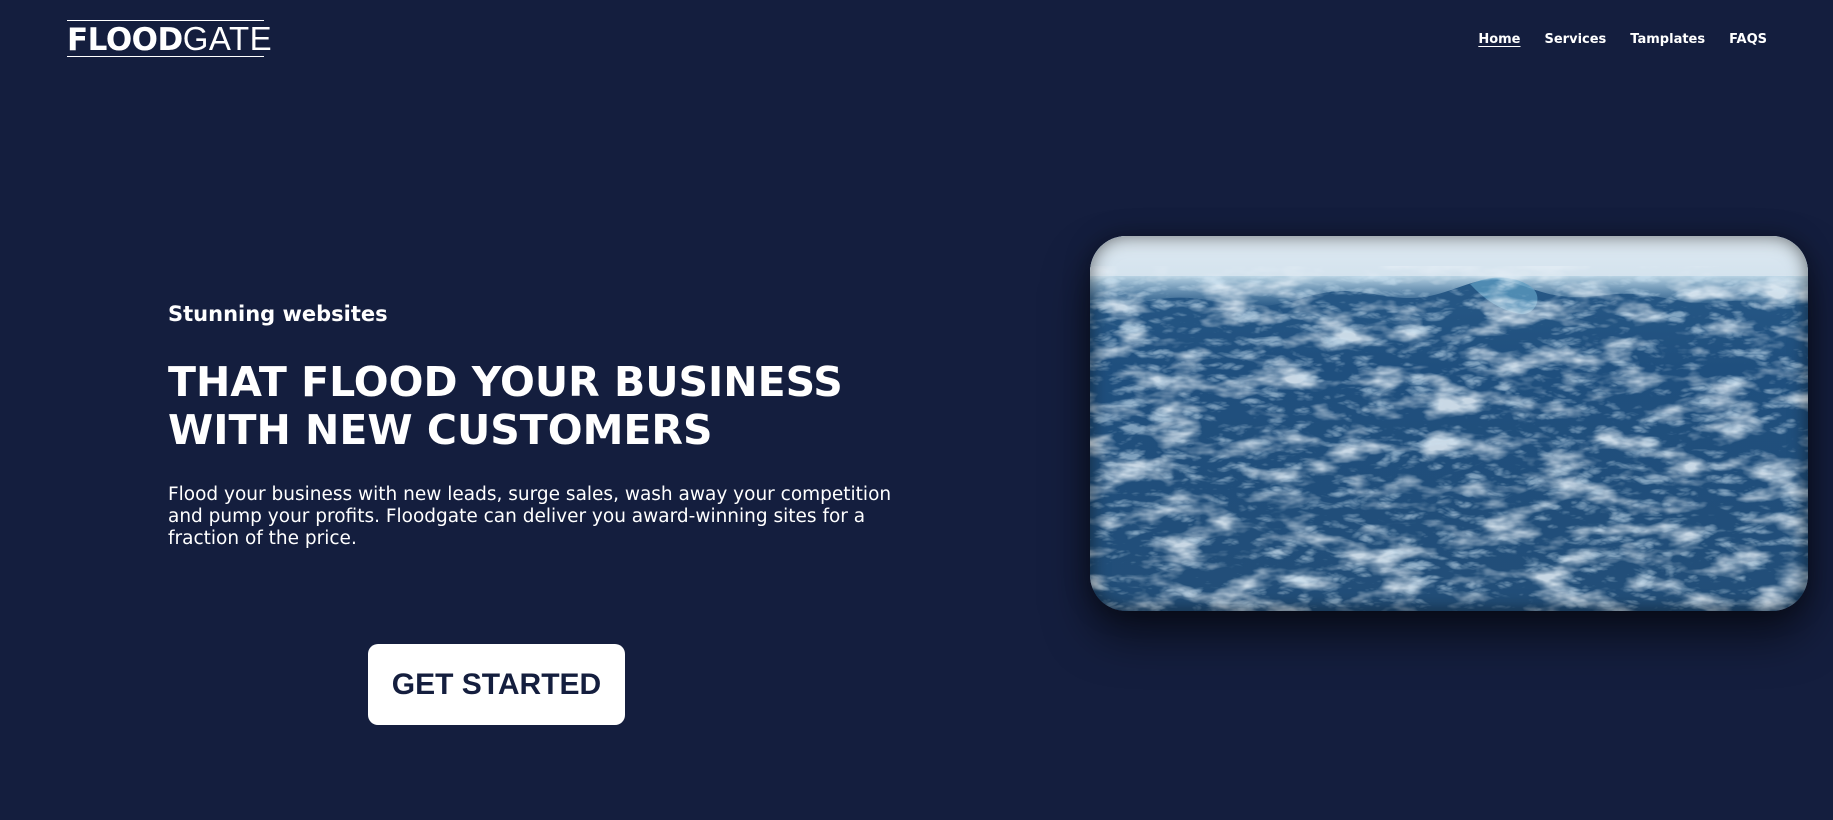 This screenshot has width=1833, height=820. What do you see at coordinates (1622, 39) in the screenshot?
I see `main-nav: Home Services Tamplates FAQS` at bounding box center [1622, 39].